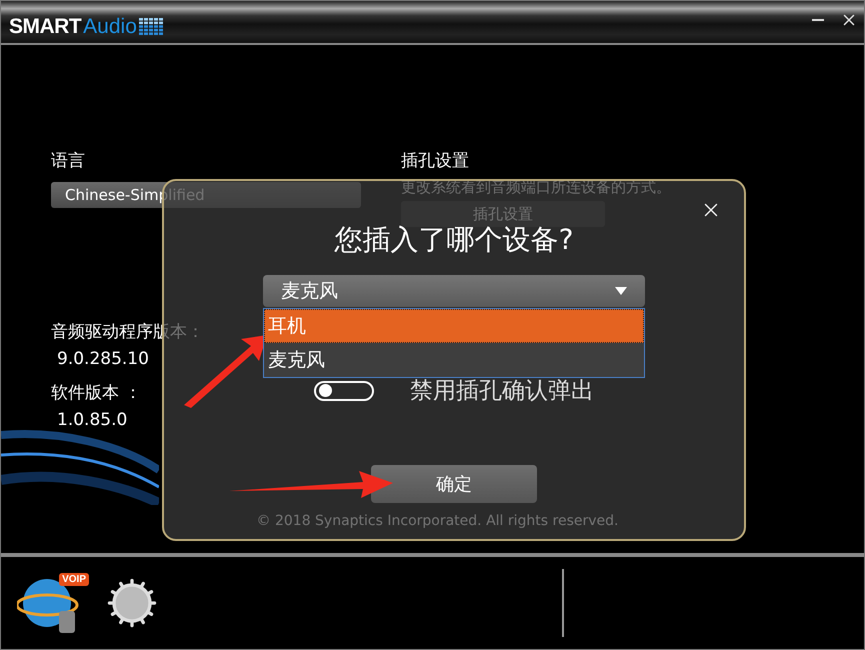 This screenshot has width=865, height=650. Describe the element at coordinates (150, 27) in the screenshot. I see `equalizer-bars-icon` at that location.